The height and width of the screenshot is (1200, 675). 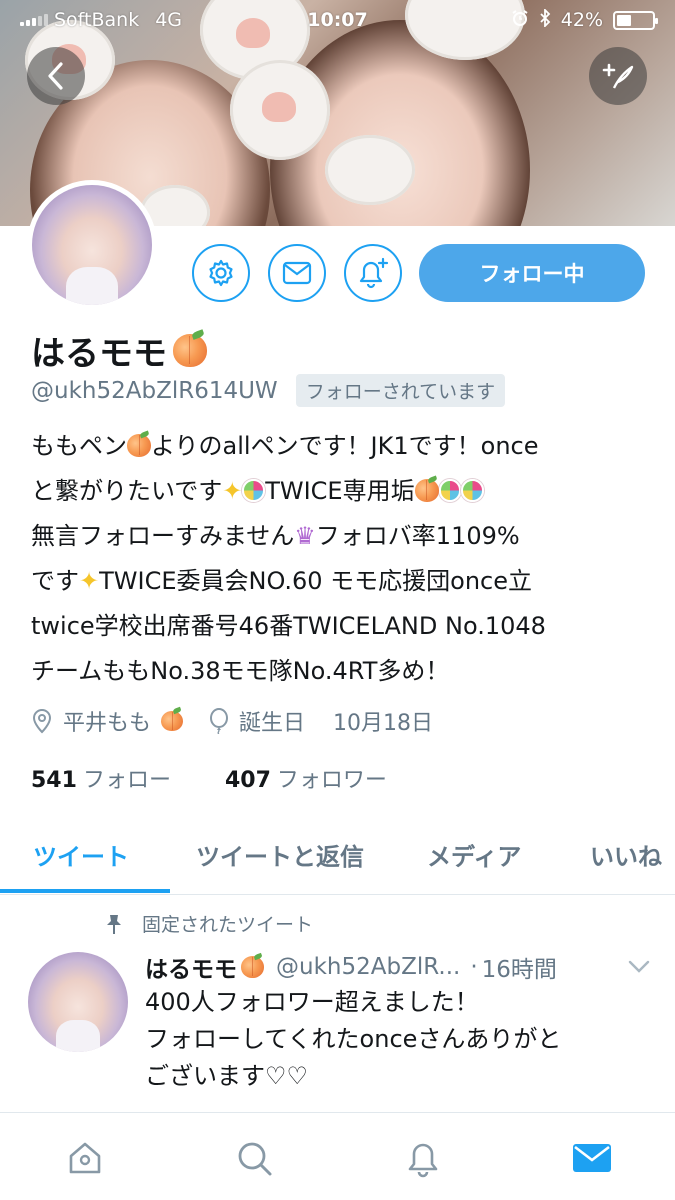 I want to click on following-link: 541 フォロー, so click(x=101, y=778).